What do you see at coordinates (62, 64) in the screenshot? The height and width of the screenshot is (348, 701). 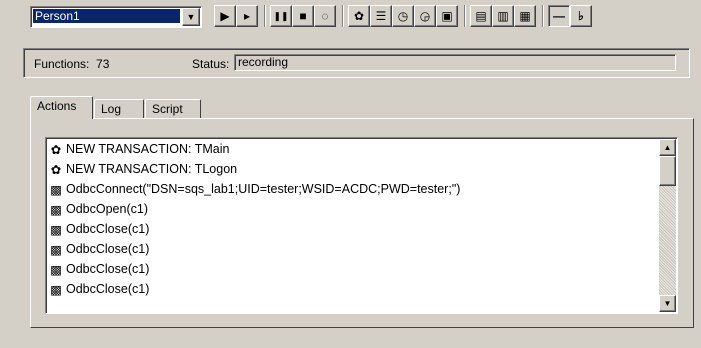 I see `functions-label: Functions:` at bounding box center [62, 64].